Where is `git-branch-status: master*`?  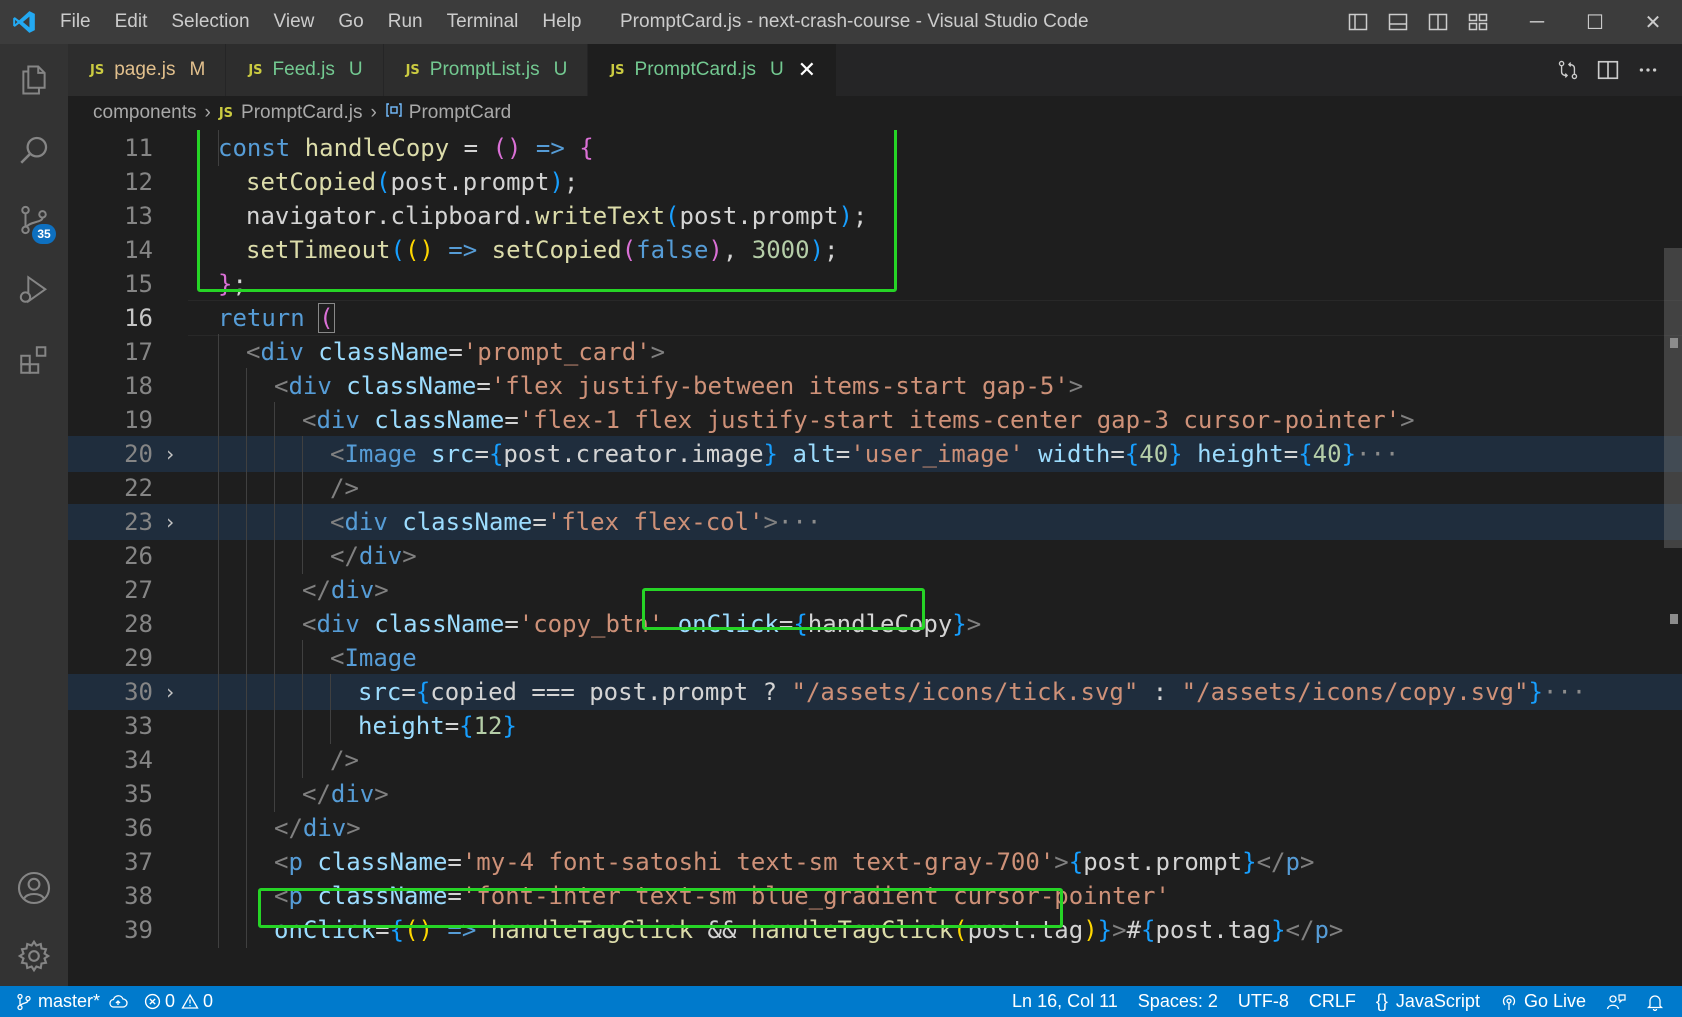 git-branch-status: master* is located at coordinates (68, 1001).